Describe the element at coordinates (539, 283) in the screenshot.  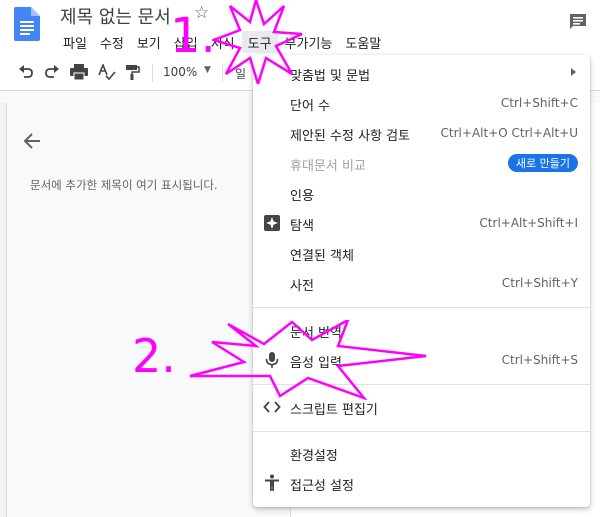
I see `shortcut-text: Ctrl+Shift+Y` at that location.